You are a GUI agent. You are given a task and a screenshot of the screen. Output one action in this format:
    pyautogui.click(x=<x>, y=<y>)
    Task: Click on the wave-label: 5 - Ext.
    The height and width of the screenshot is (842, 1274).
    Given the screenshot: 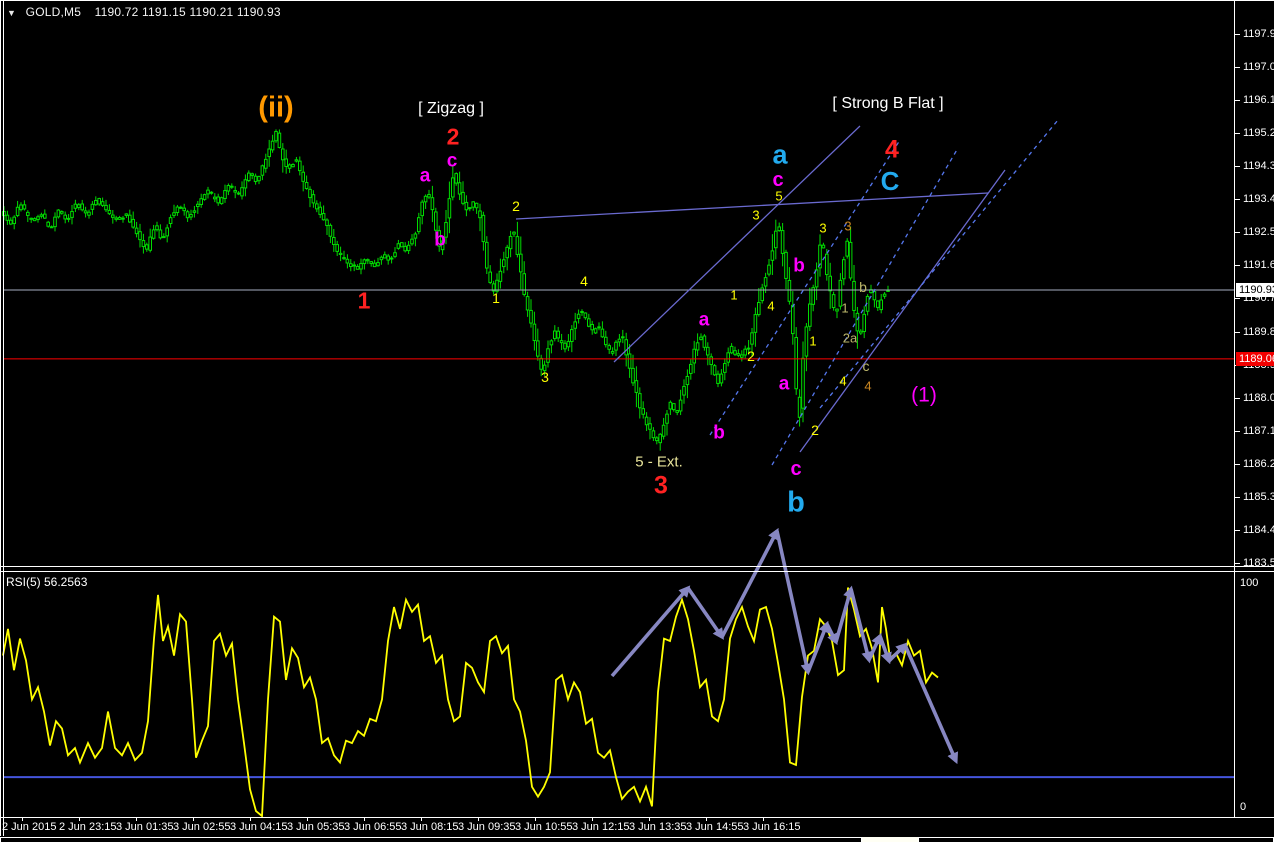 What is the action you would take?
    pyautogui.click(x=659, y=462)
    